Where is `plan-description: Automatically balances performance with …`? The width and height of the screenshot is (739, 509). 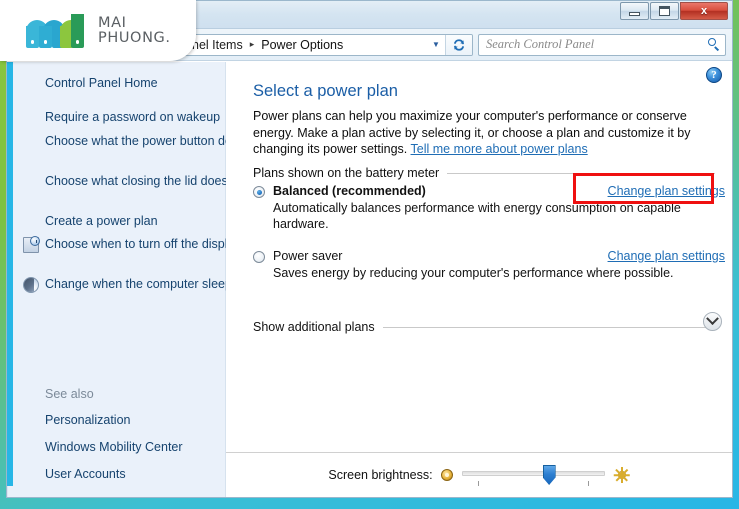 plan-description: Automatically balances performance with … is located at coordinates (477, 216).